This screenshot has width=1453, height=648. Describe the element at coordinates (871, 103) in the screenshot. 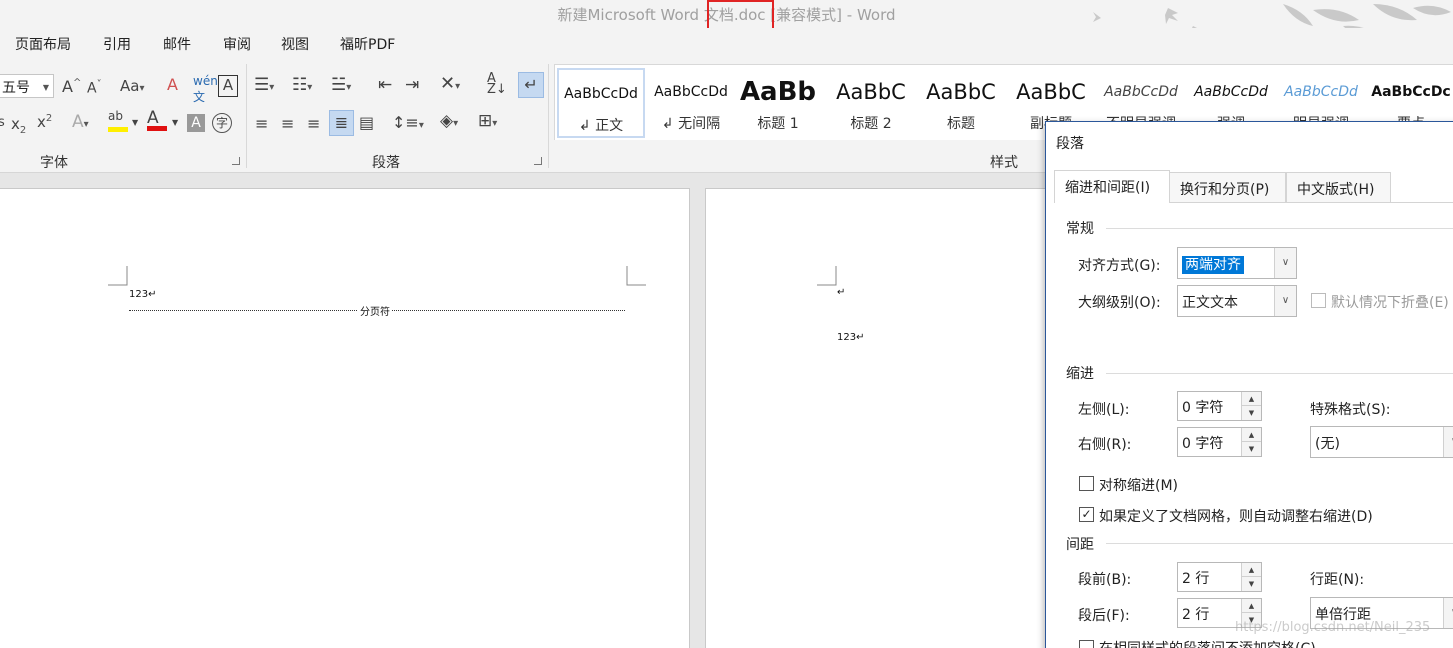

I see `style-heading-2: AaBbC 标题 2` at that location.